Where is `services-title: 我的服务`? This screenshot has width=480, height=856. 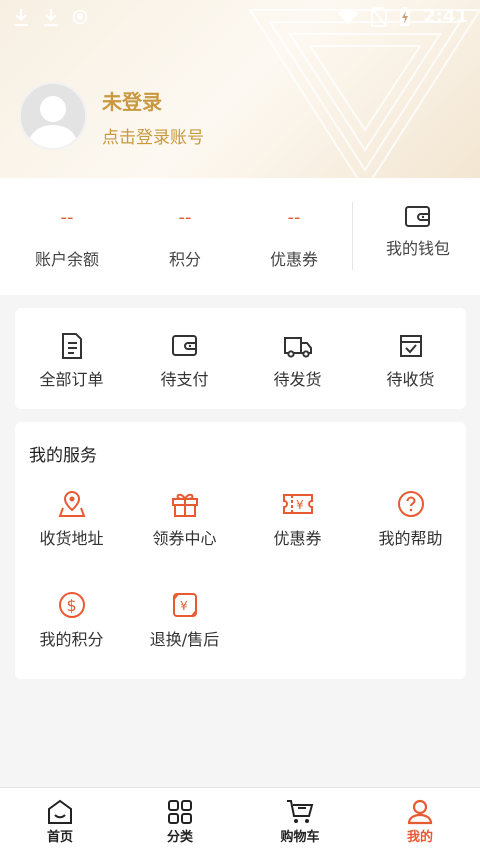
services-title: 我的服务 is located at coordinates (63, 456).